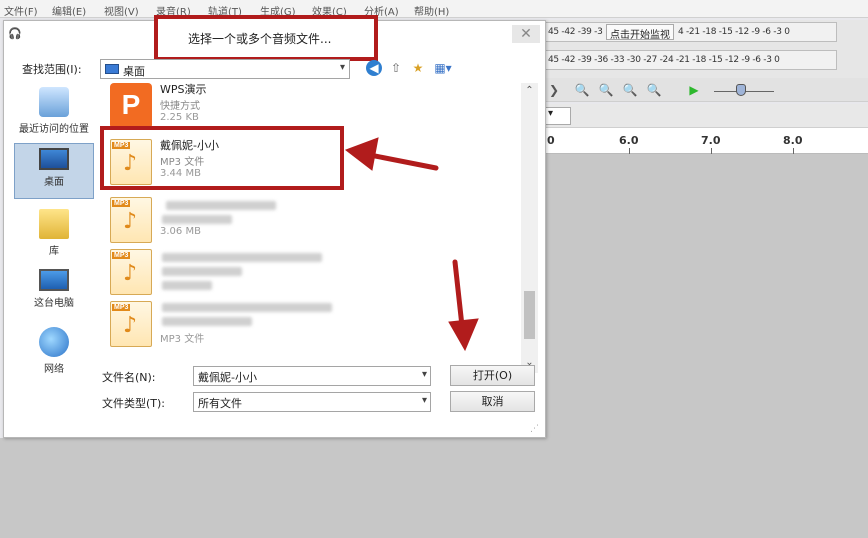  I want to click on file-size: 2.25 KB, so click(179, 117).